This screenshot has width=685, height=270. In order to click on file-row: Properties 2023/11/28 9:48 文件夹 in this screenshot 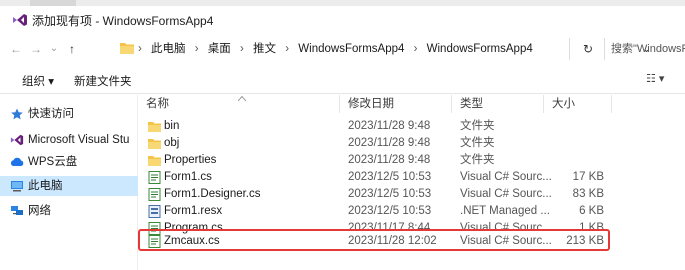, I will do `click(411, 160)`.